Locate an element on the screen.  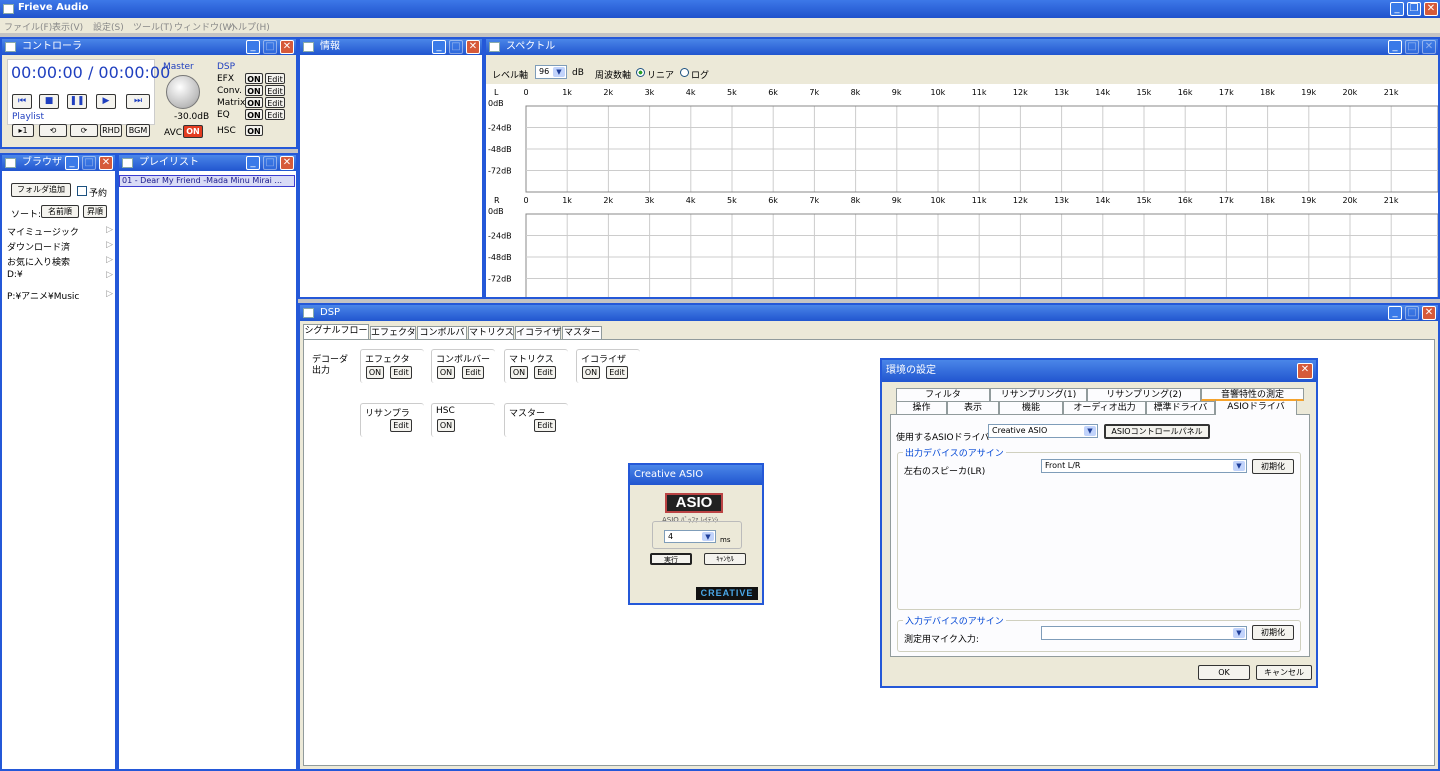
menu-settings: 設定(S) is located at coordinates (108, 26).